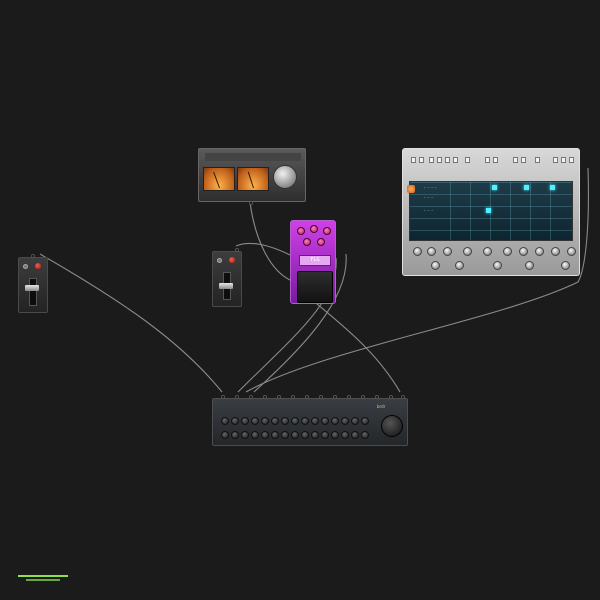 The height and width of the screenshot is (600, 600). I want to click on fader-module-left, so click(33, 283).